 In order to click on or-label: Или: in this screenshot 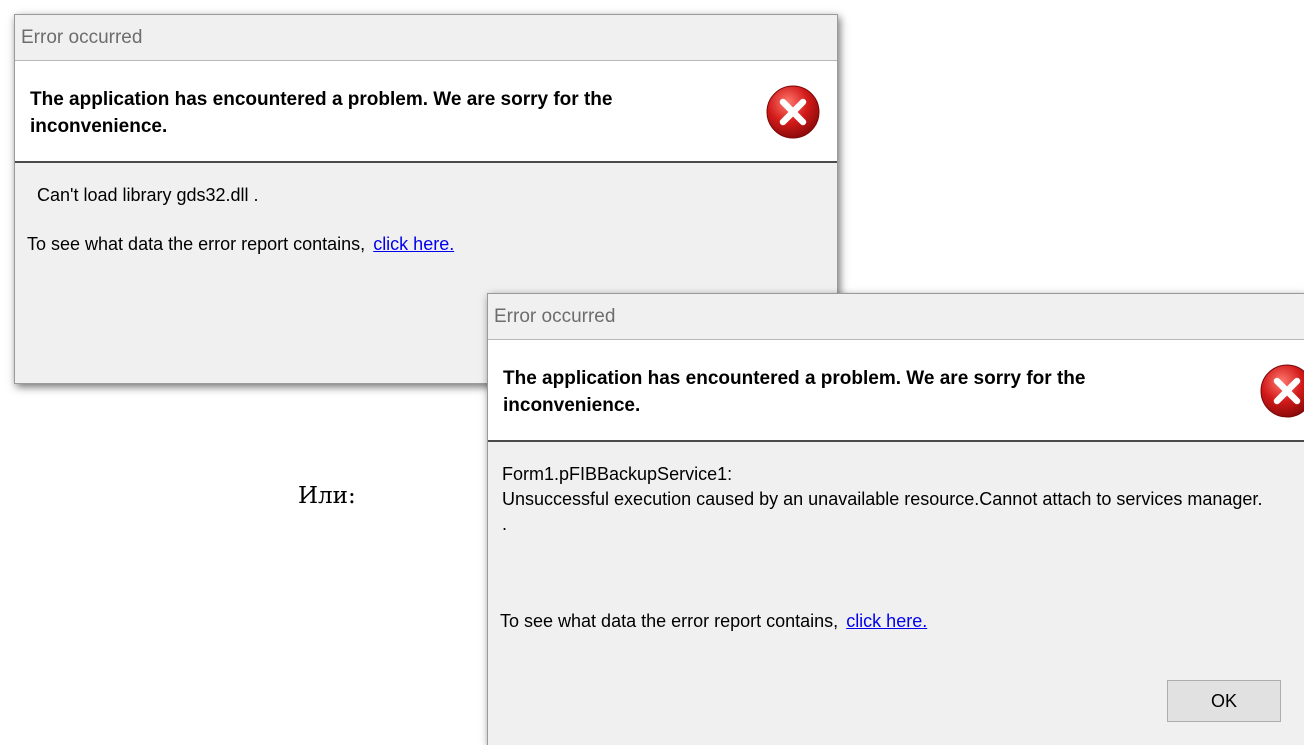, I will do `click(327, 496)`.